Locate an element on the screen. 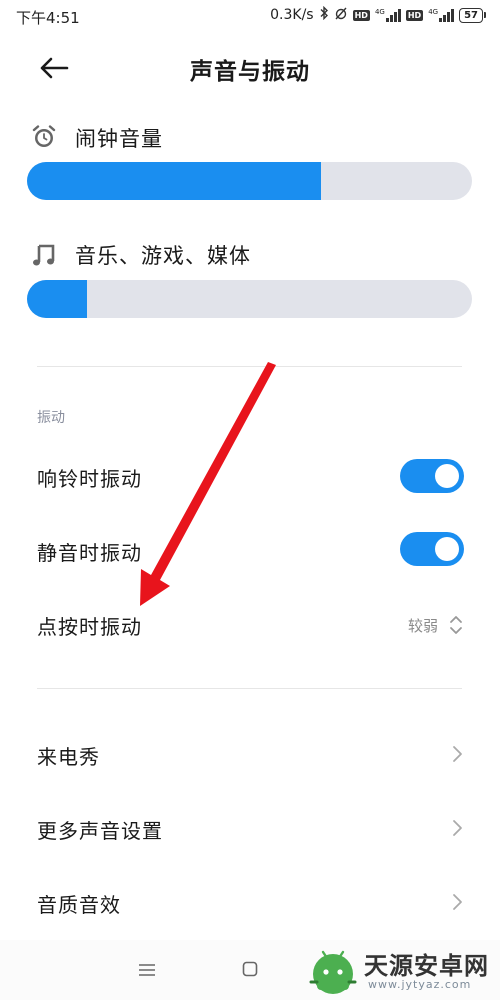 The height and width of the screenshot is (1000, 500). watermark-name: 天源安卓网 is located at coordinates (426, 966).